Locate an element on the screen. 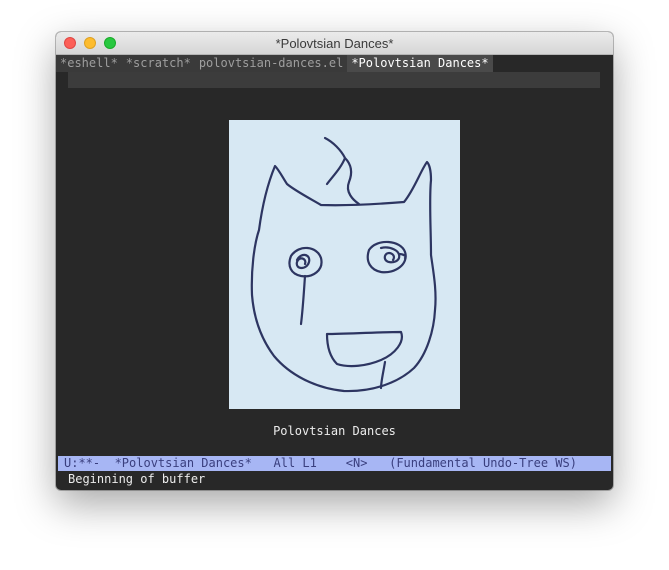 The height and width of the screenshot is (570, 669). mouth is located at coordinates (364, 349).